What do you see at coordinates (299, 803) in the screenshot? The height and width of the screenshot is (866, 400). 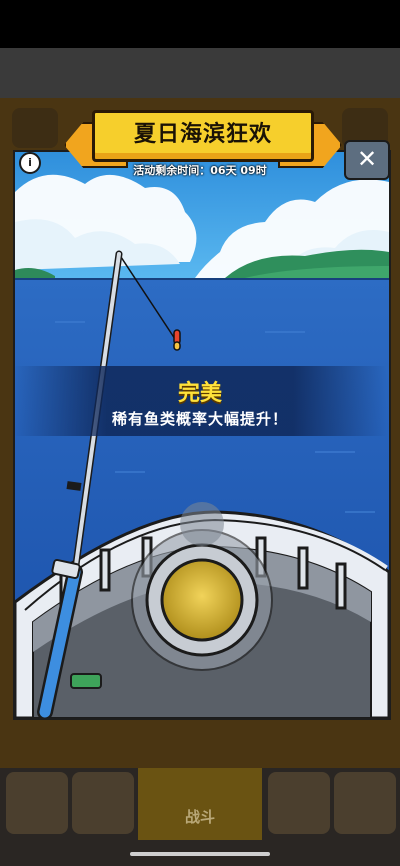 I see `nav-item-pets` at bounding box center [299, 803].